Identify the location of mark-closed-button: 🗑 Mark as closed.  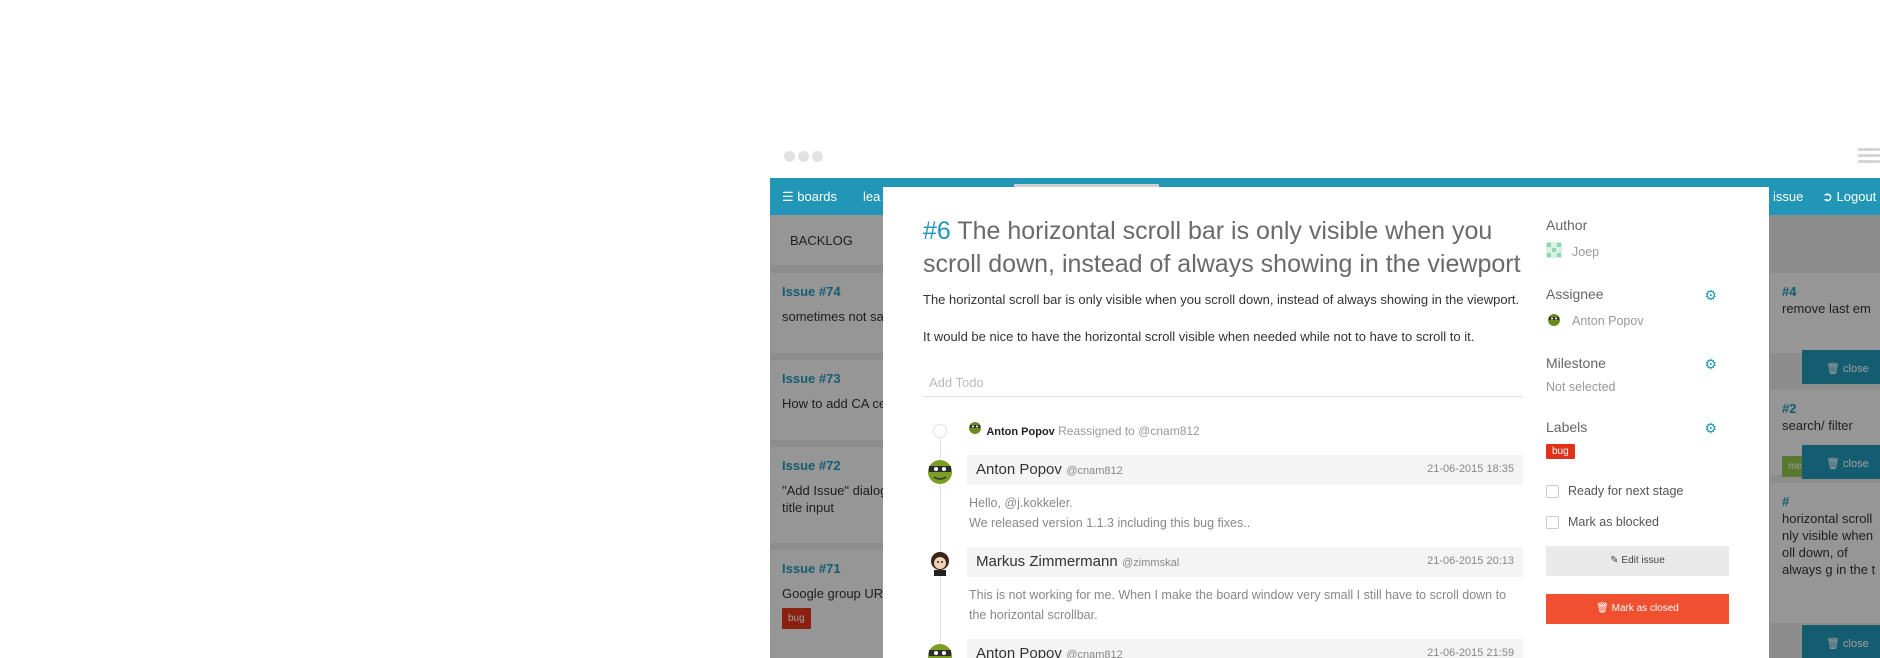
(1637, 609).